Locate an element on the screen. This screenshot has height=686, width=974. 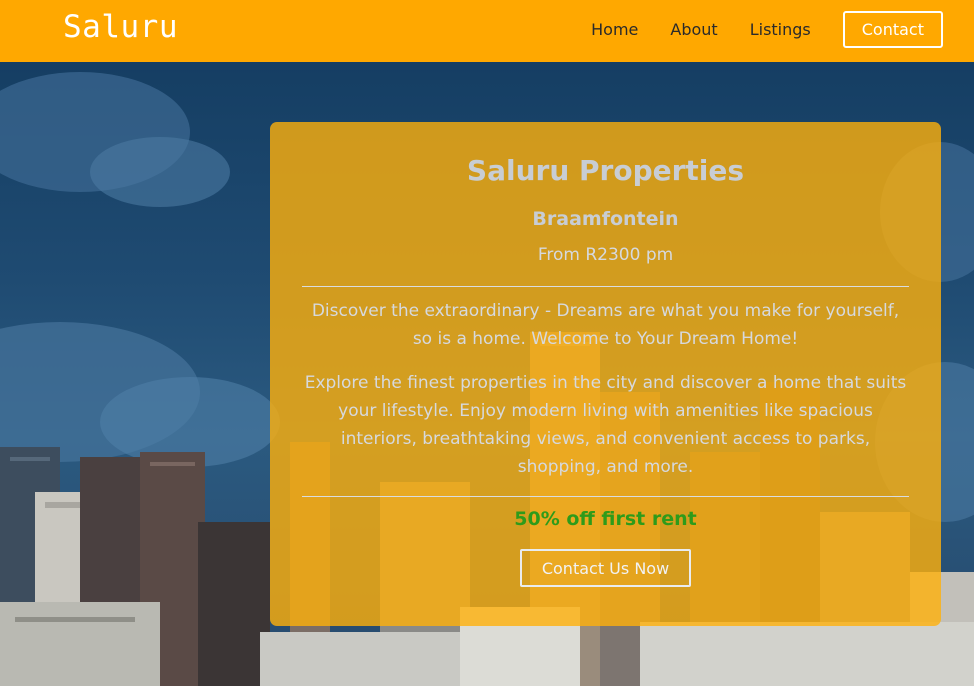
nav-listings-link: Listings is located at coordinates (780, 29).